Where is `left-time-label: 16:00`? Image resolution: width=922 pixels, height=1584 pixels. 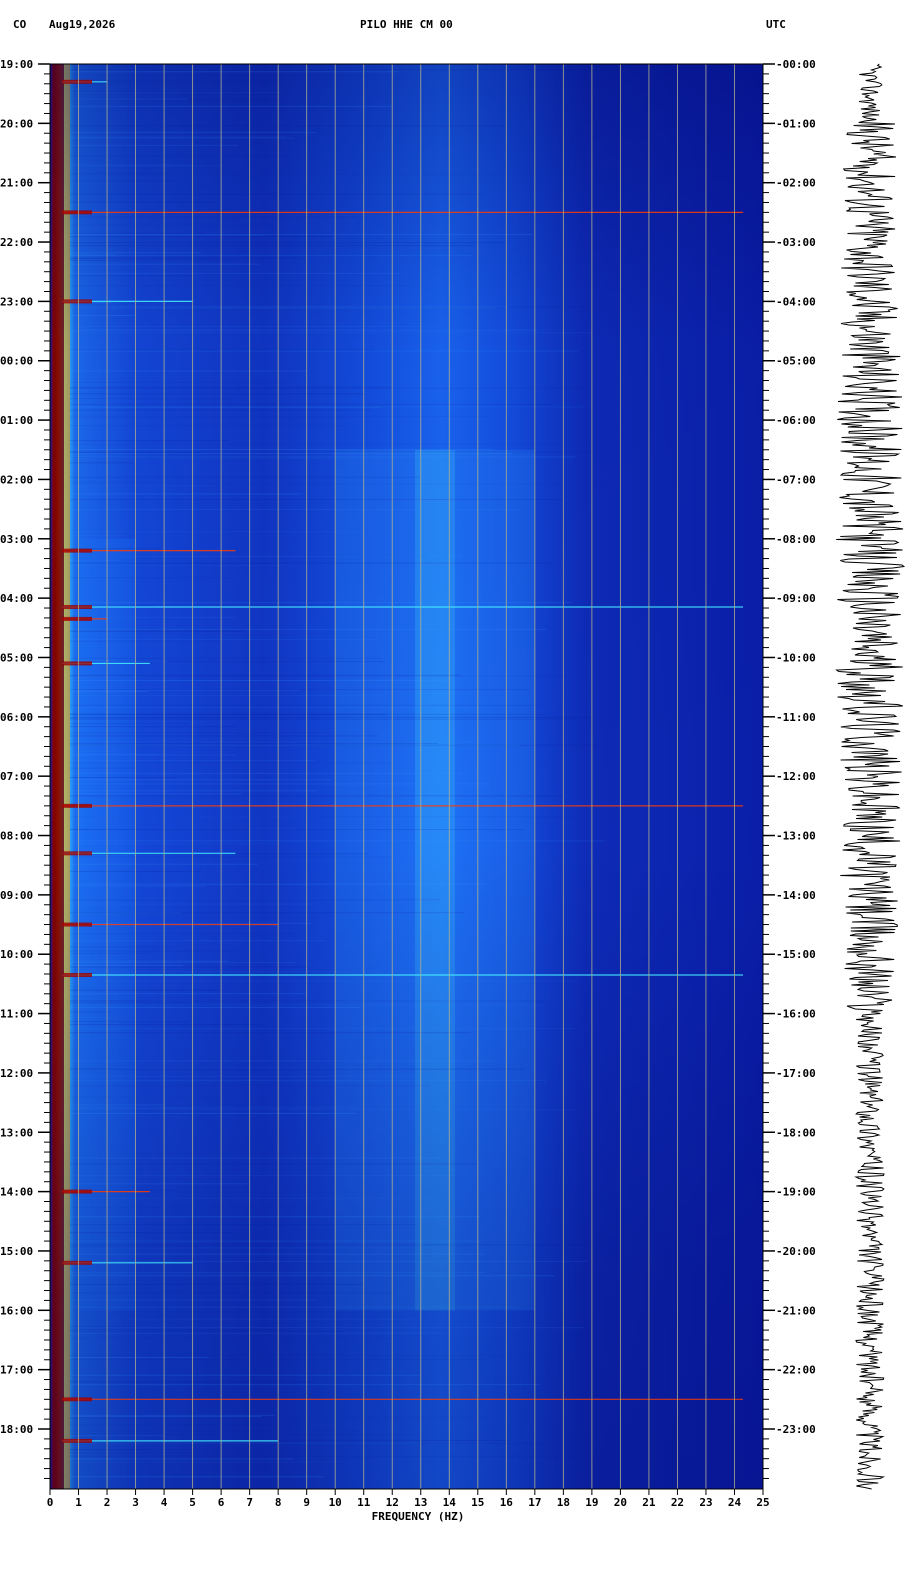 left-time-label: 16:00 is located at coordinates (16, 1310).